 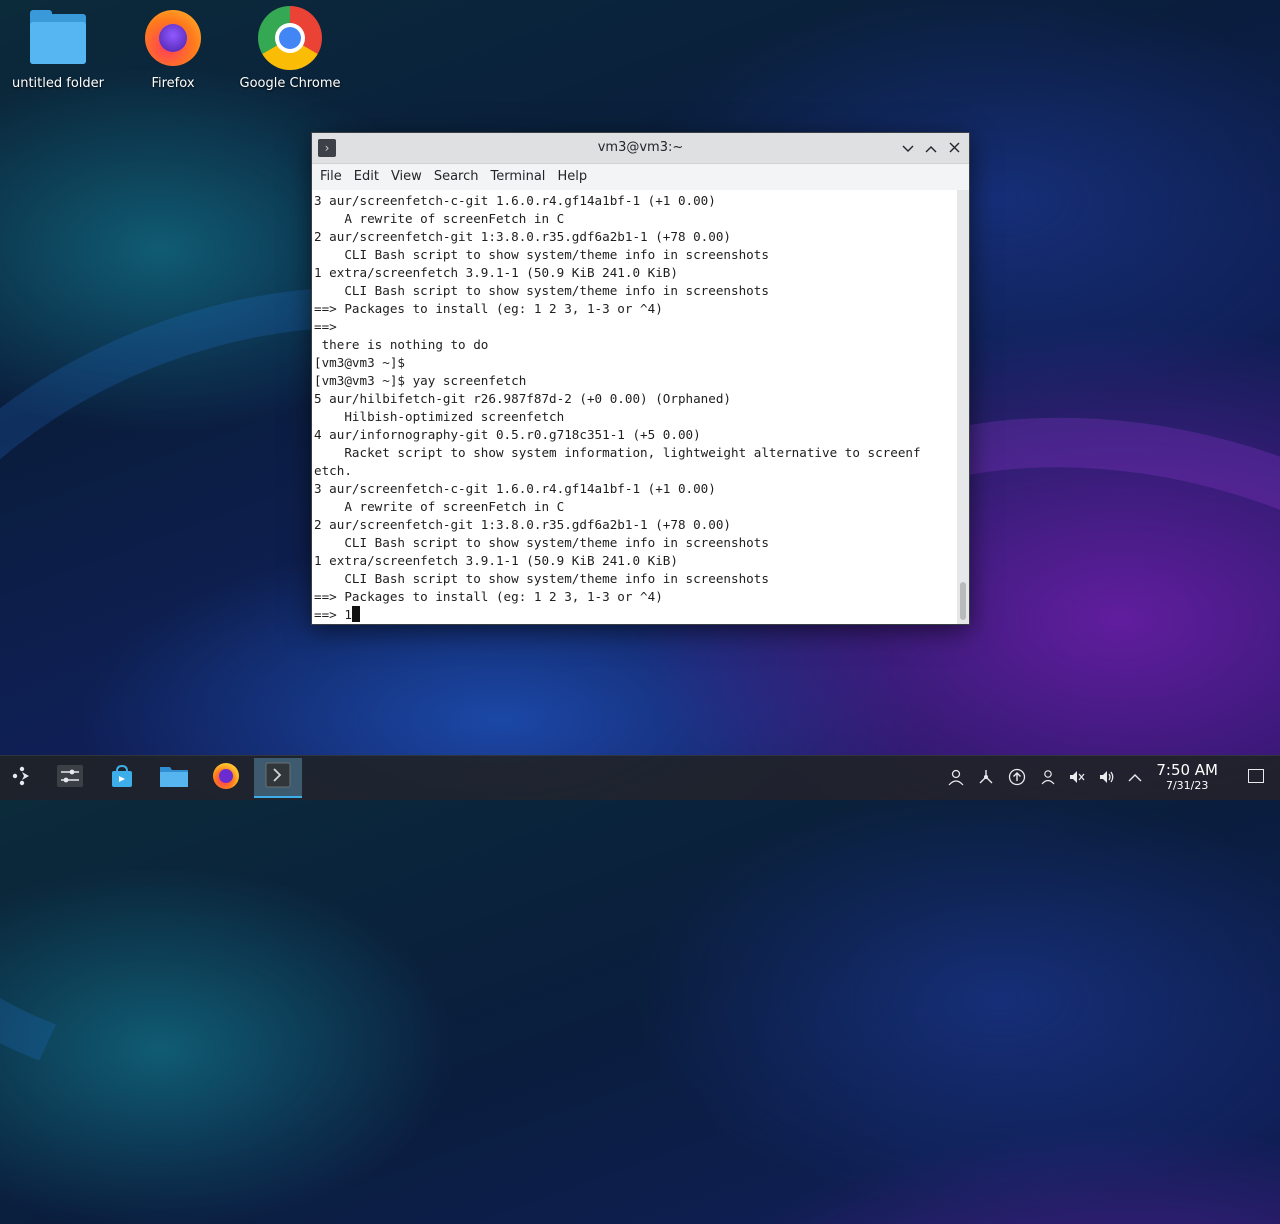 I want to click on folder-icon, so click(x=58, y=38).